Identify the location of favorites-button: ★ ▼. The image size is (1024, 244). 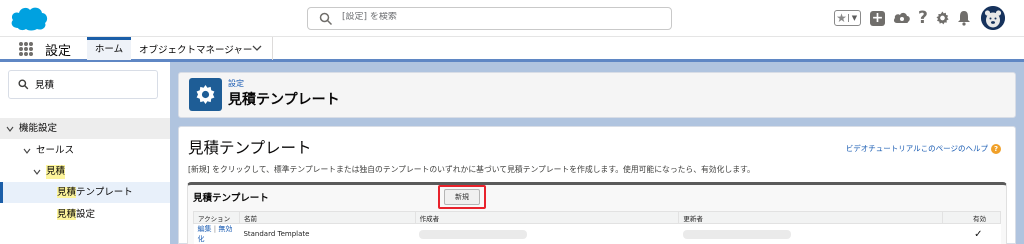
(847, 18).